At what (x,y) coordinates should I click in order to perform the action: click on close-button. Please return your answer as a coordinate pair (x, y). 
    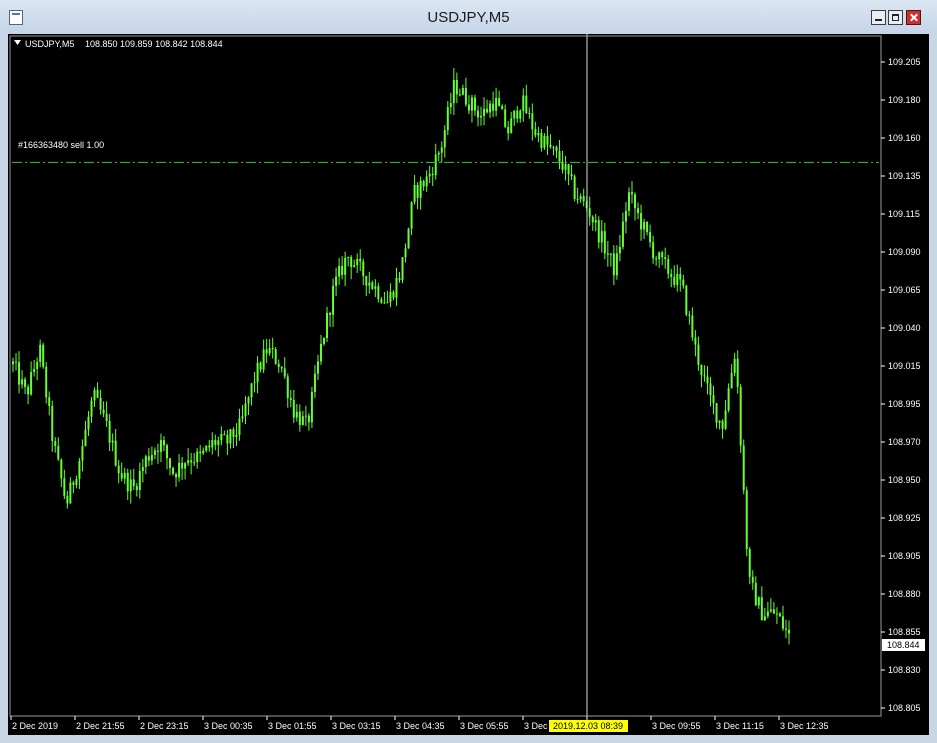
    Looking at the image, I should click on (913, 17).